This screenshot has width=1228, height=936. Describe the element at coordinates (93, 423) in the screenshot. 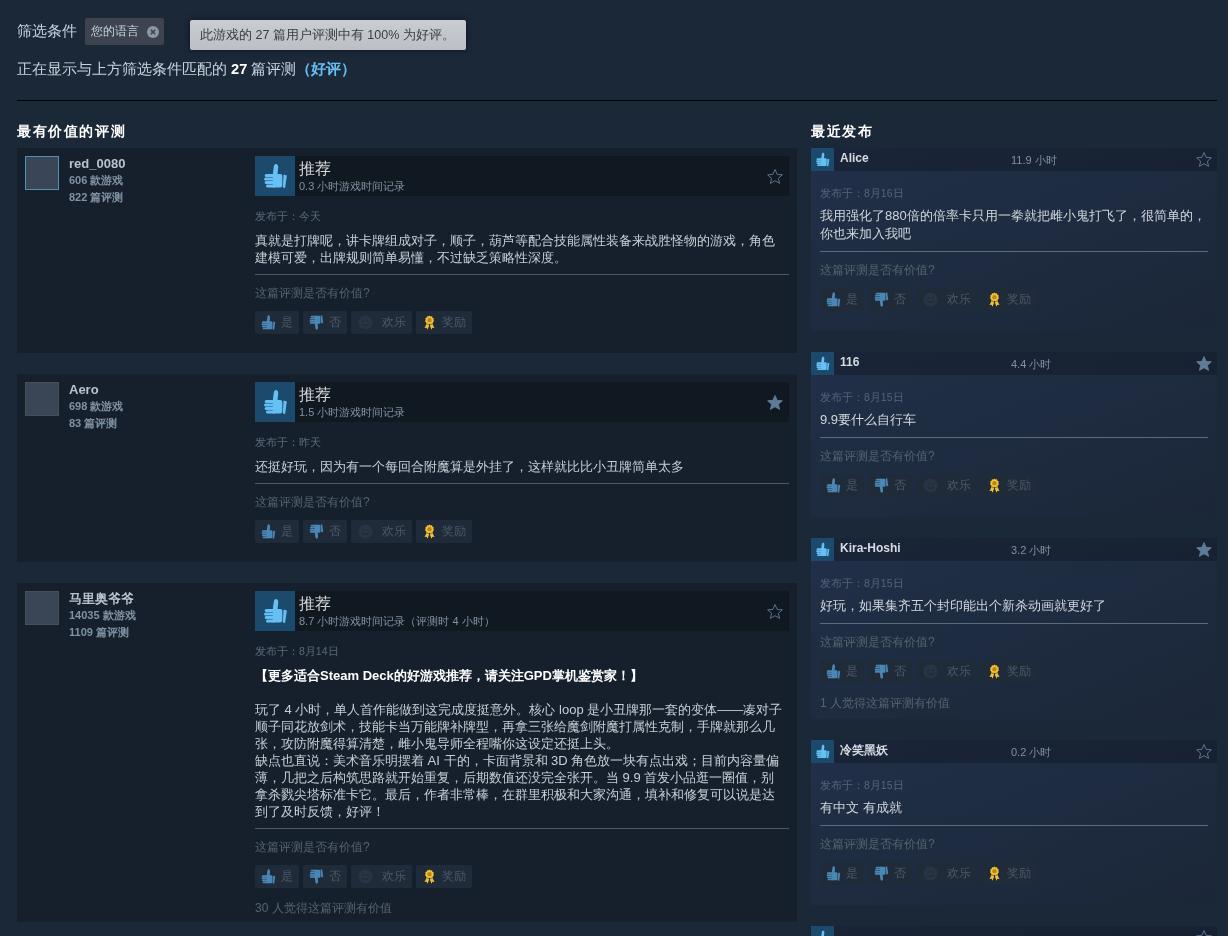

I see `reviews-count: 83 篇评测` at that location.